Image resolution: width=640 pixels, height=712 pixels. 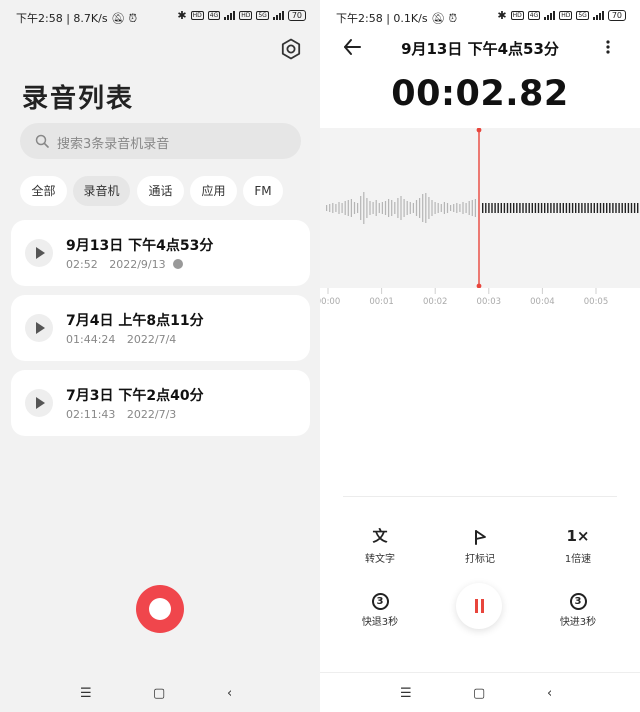 What do you see at coordinates (380, 545) in the screenshot?
I see `transcribe-button: 文 转文字` at bounding box center [380, 545].